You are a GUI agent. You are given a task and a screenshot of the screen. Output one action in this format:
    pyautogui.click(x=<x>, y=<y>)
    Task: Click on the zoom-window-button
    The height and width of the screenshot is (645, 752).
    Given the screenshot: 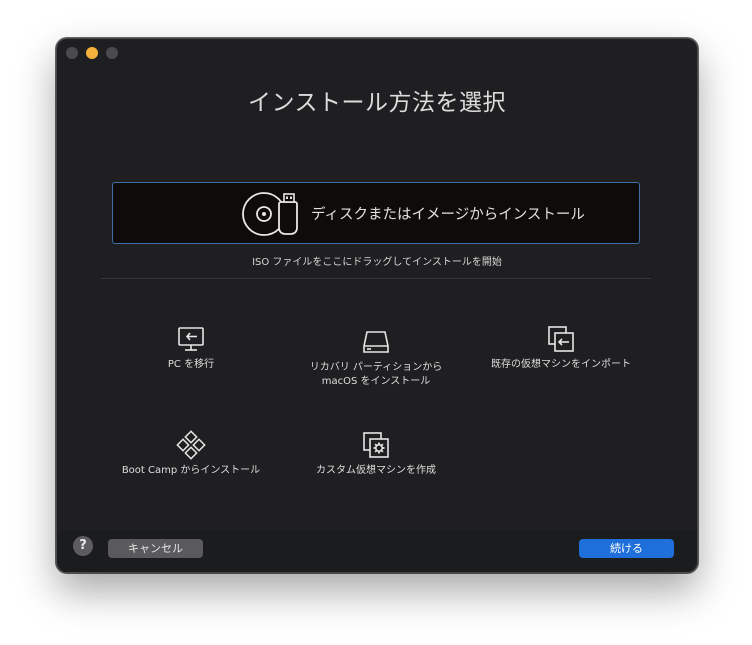 What is the action you would take?
    pyautogui.click(x=112, y=53)
    